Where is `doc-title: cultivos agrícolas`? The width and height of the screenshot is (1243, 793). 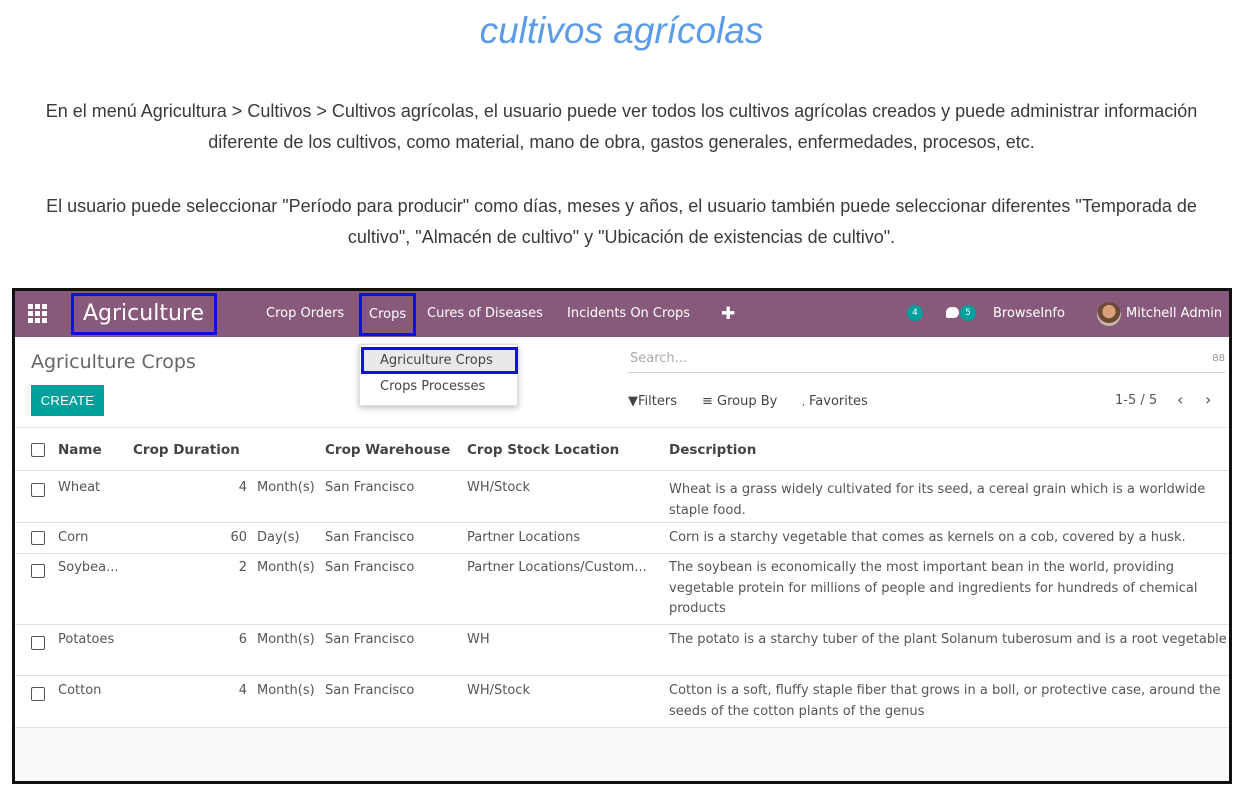 doc-title: cultivos agrícolas is located at coordinates (621, 30).